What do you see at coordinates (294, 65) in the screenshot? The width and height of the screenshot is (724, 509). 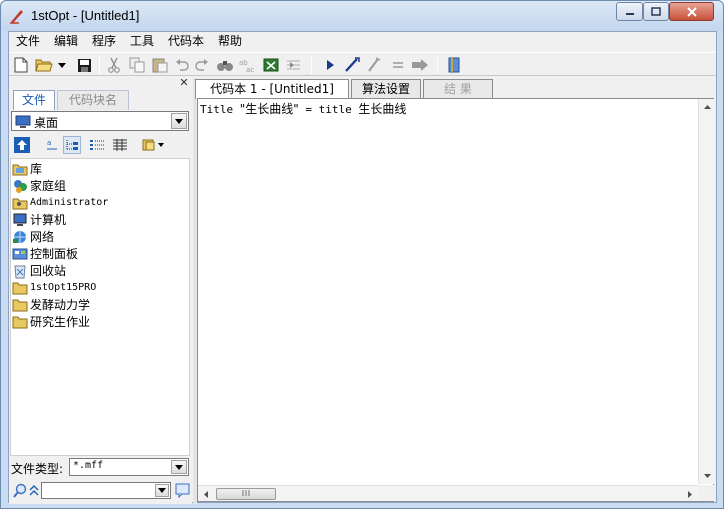 I see `import-icon` at bounding box center [294, 65].